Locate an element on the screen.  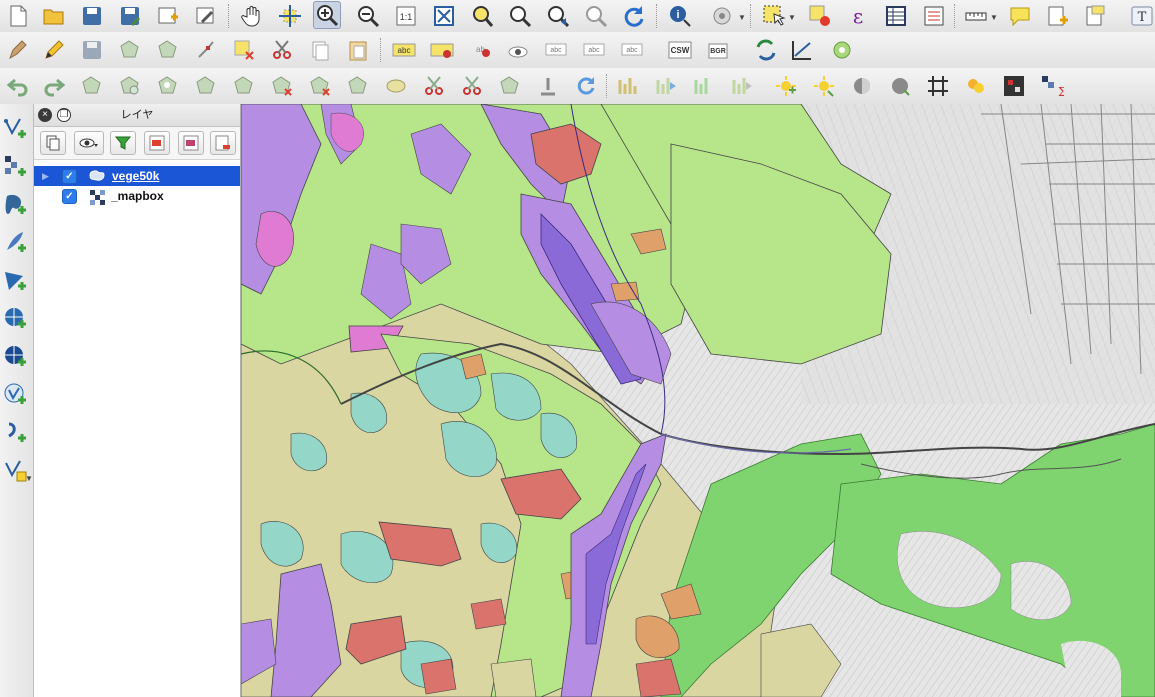
plugin-processing-icon is located at coordinates (842, 50).